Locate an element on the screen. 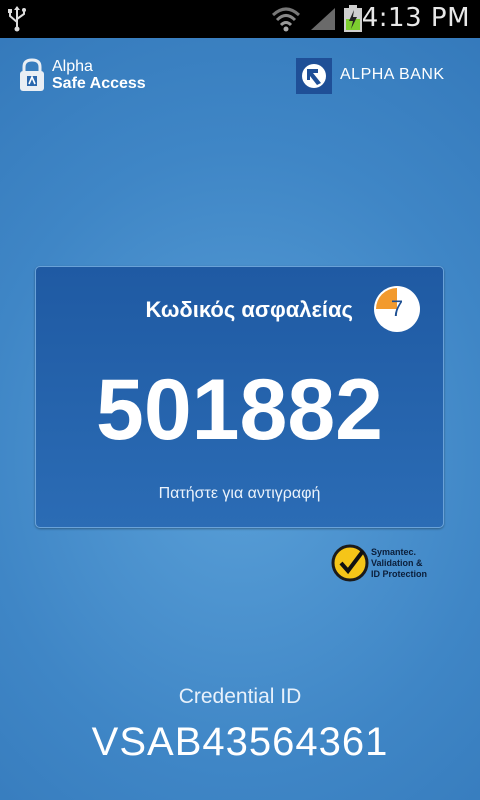 The height and width of the screenshot is (800, 480). status-bar: 4:13 PM is located at coordinates (240, 19).